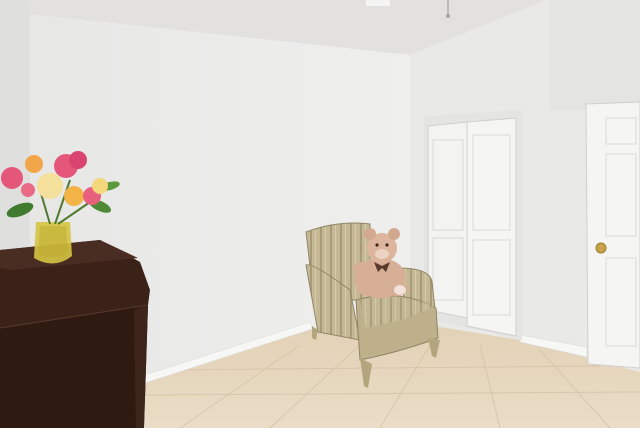  What do you see at coordinates (612, 235) in the screenshot?
I see `bedroom-door` at bounding box center [612, 235].